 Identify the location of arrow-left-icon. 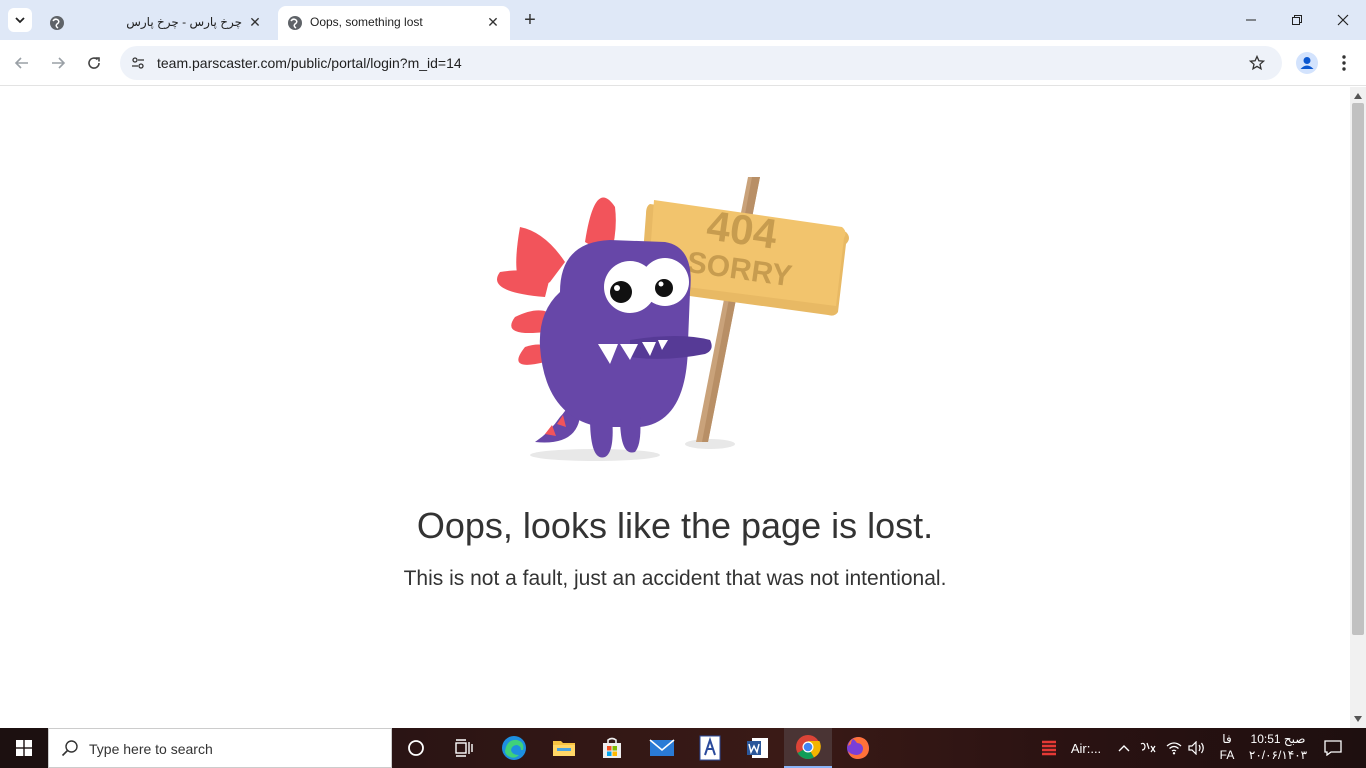
(21, 63).